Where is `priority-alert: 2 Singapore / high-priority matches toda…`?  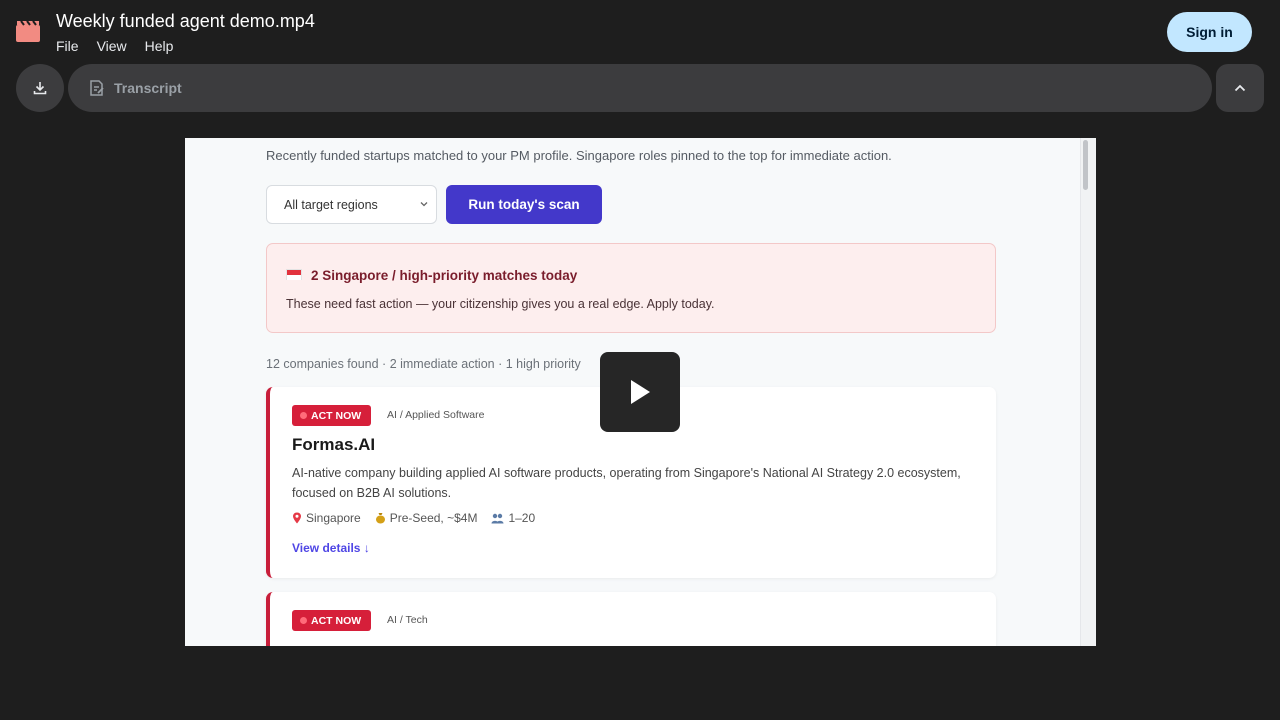
priority-alert: 2 Singapore / high-priority matches toda… is located at coordinates (631, 288).